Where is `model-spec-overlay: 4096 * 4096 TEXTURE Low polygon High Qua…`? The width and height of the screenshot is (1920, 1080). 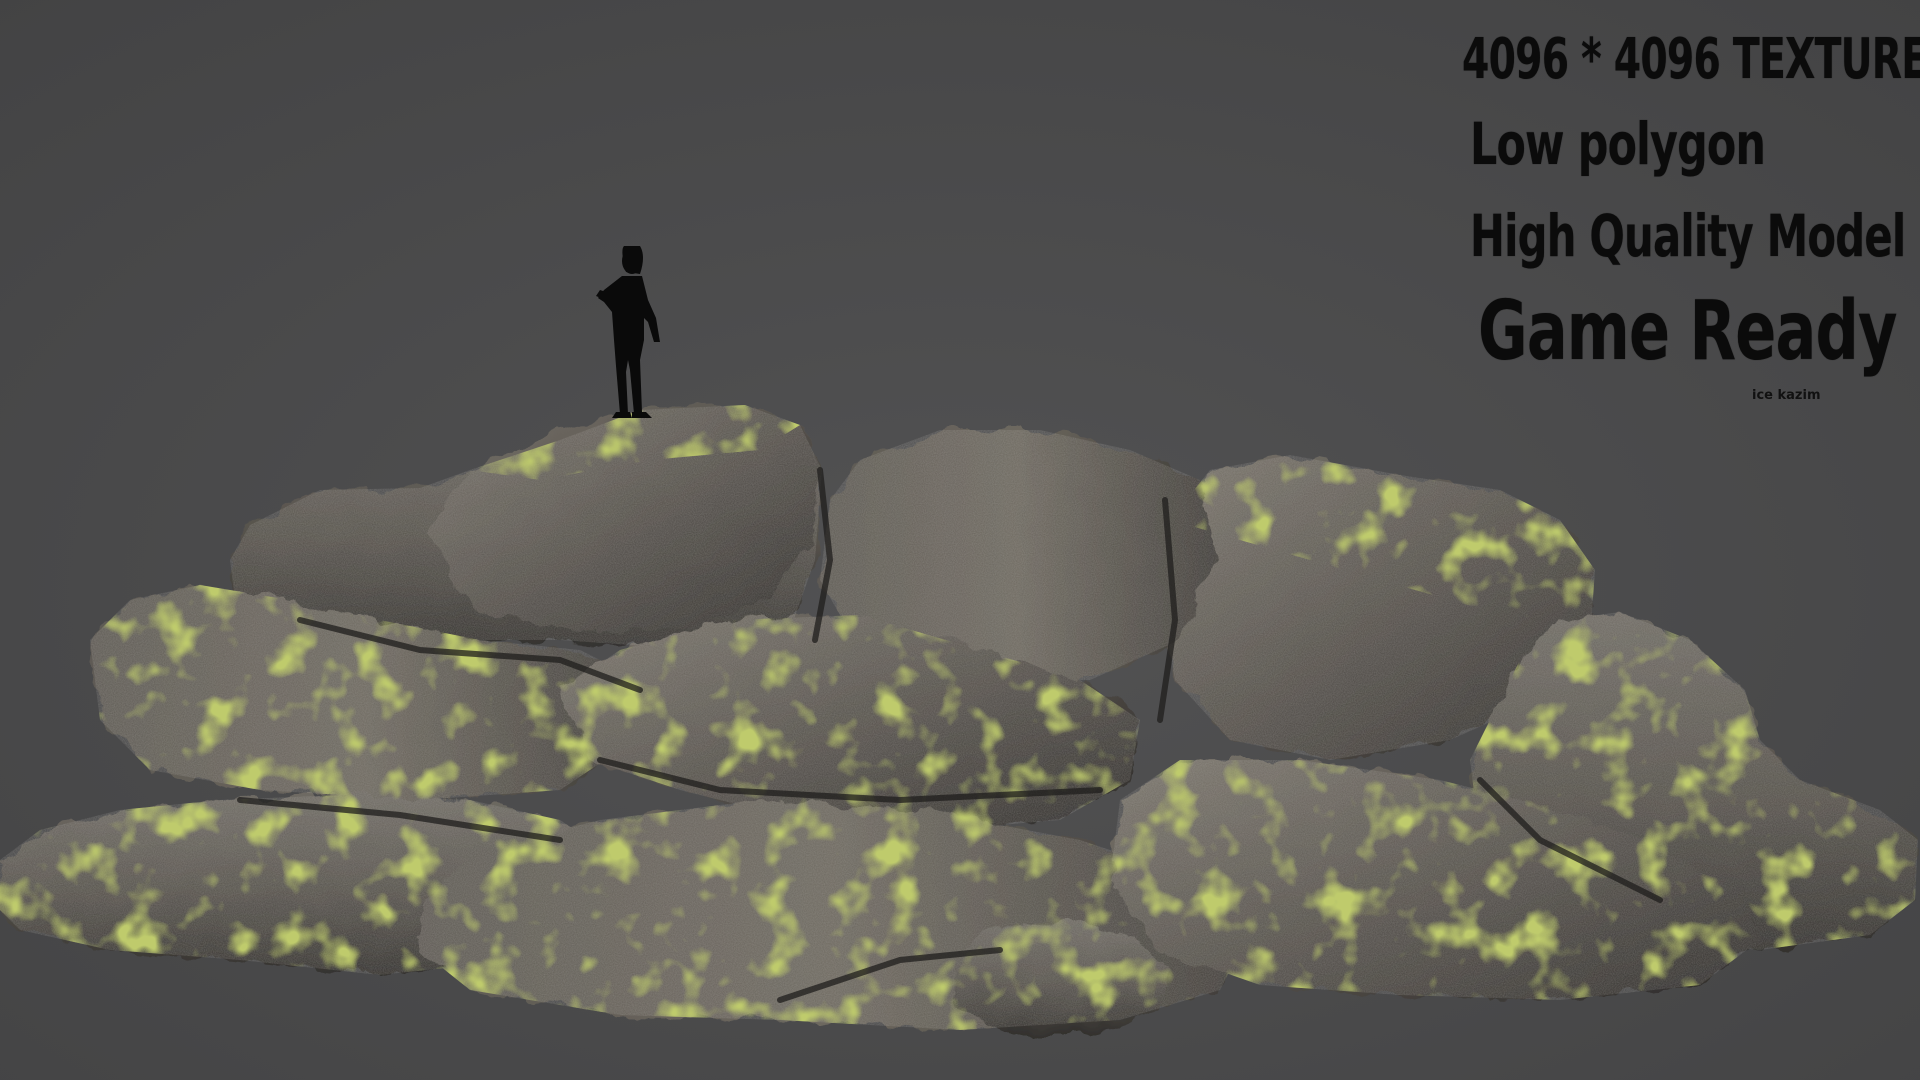 model-spec-overlay: 4096 * 4096 TEXTURE Low polygon High Qua… is located at coordinates (1691, 202).